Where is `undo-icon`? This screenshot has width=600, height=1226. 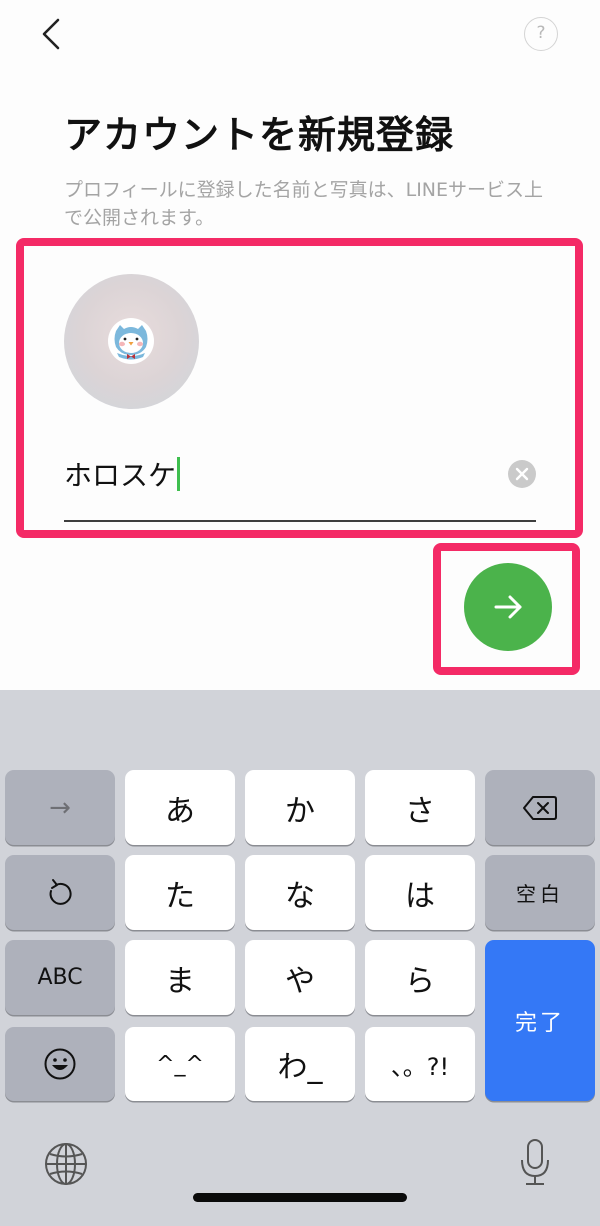
undo-icon is located at coordinates (60, 891).